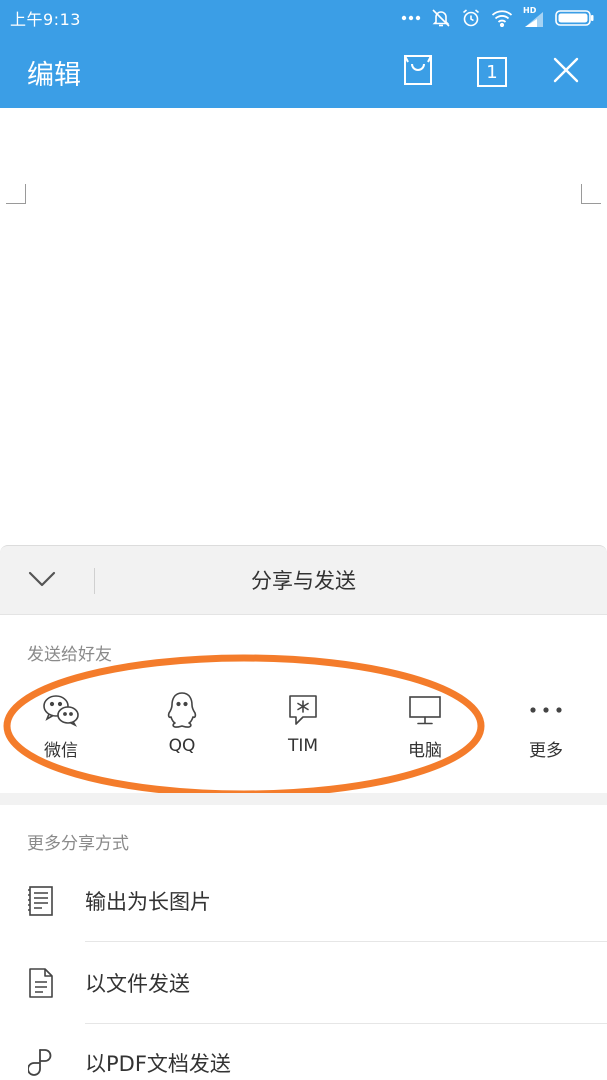 The image size is (607, 1080). I want to click on share-target-more: 更多, so click(546, 730).